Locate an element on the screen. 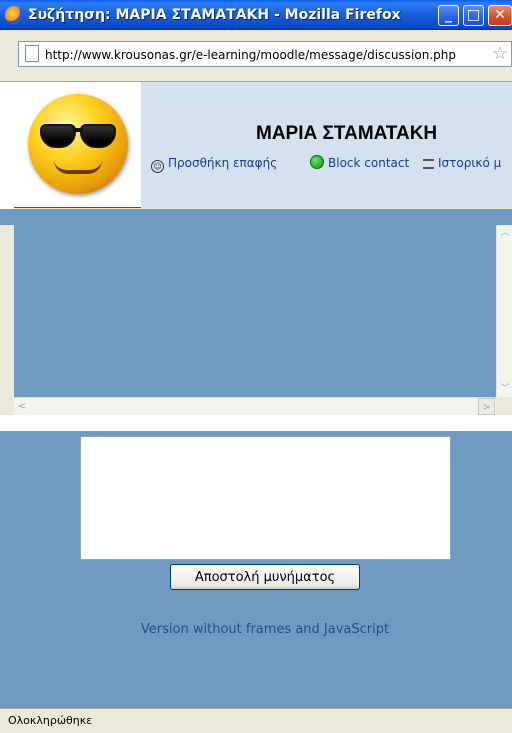  smiley-sunglasses-icon is located at coordinates (78, 144).